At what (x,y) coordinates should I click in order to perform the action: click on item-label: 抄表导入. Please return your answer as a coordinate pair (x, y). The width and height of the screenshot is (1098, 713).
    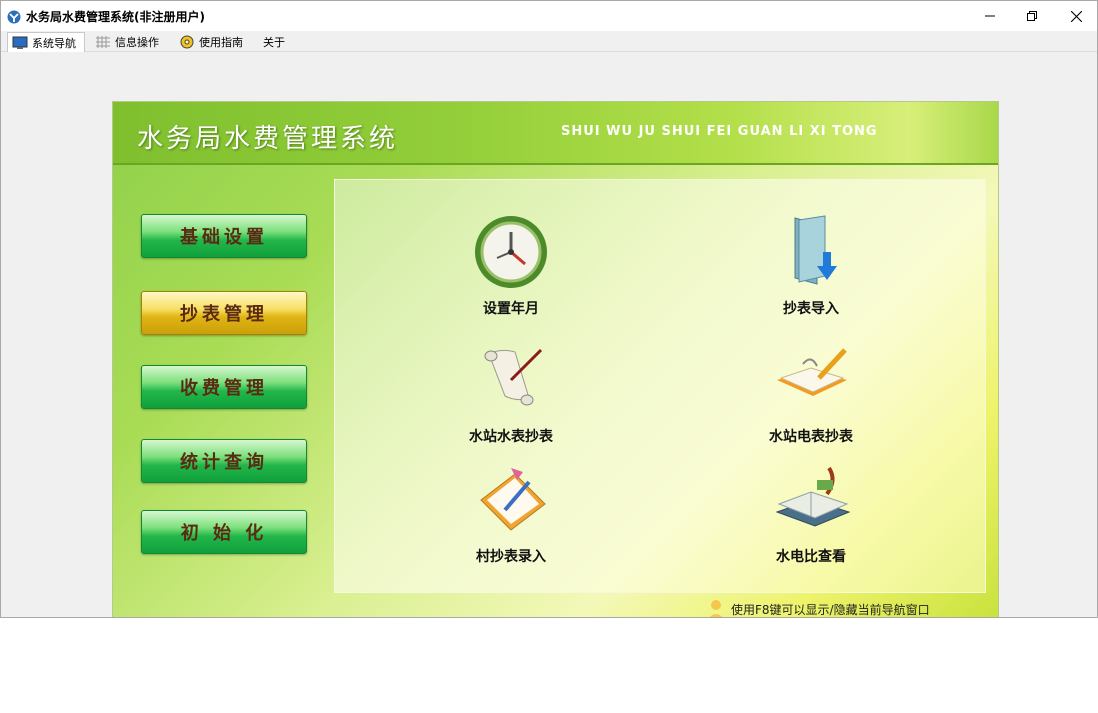
    Looking at the image, I should click on (811, 309).